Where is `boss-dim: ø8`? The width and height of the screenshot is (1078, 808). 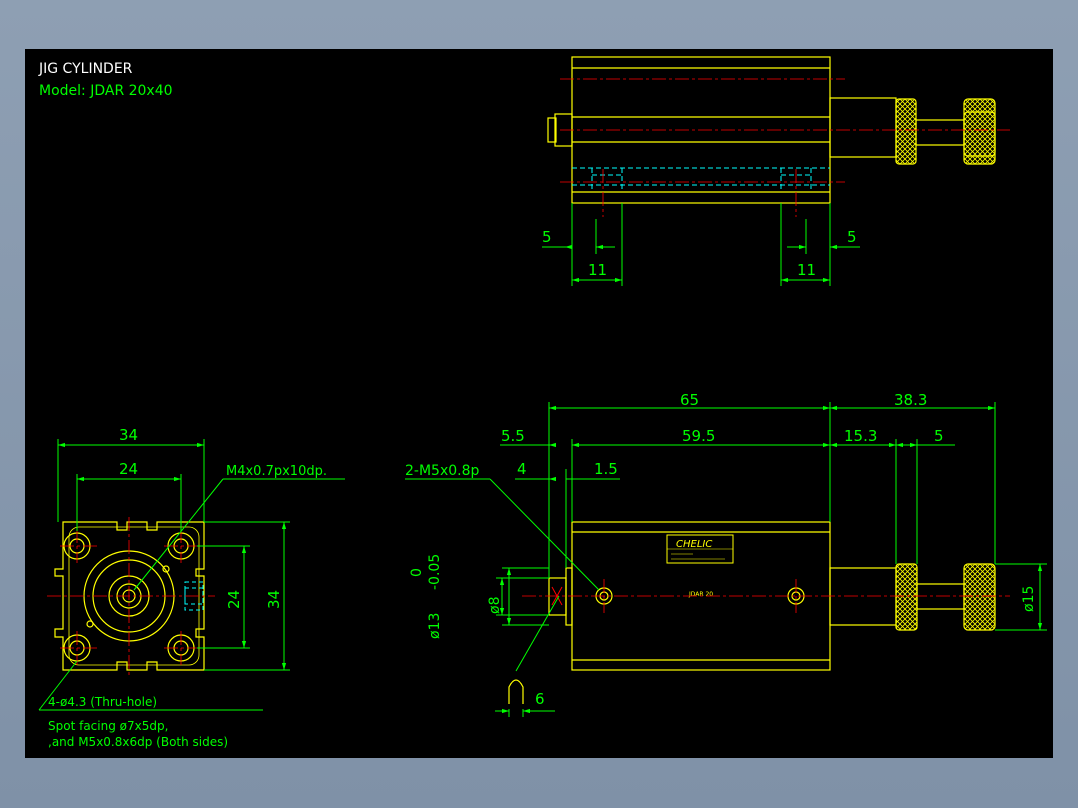
boss-dim: ø8 is located at coordinates (495, 605).